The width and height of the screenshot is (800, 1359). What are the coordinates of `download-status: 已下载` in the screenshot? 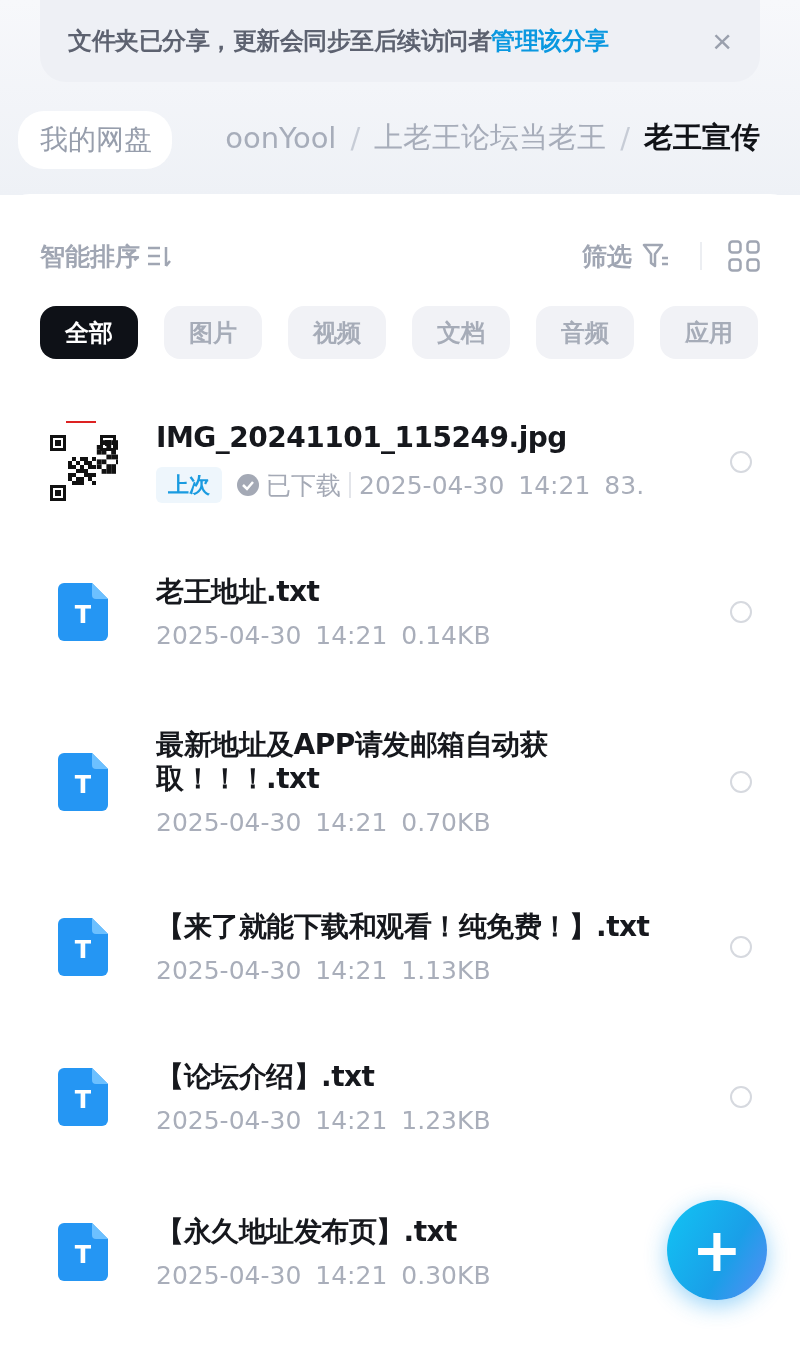 It's located at (288, 485).